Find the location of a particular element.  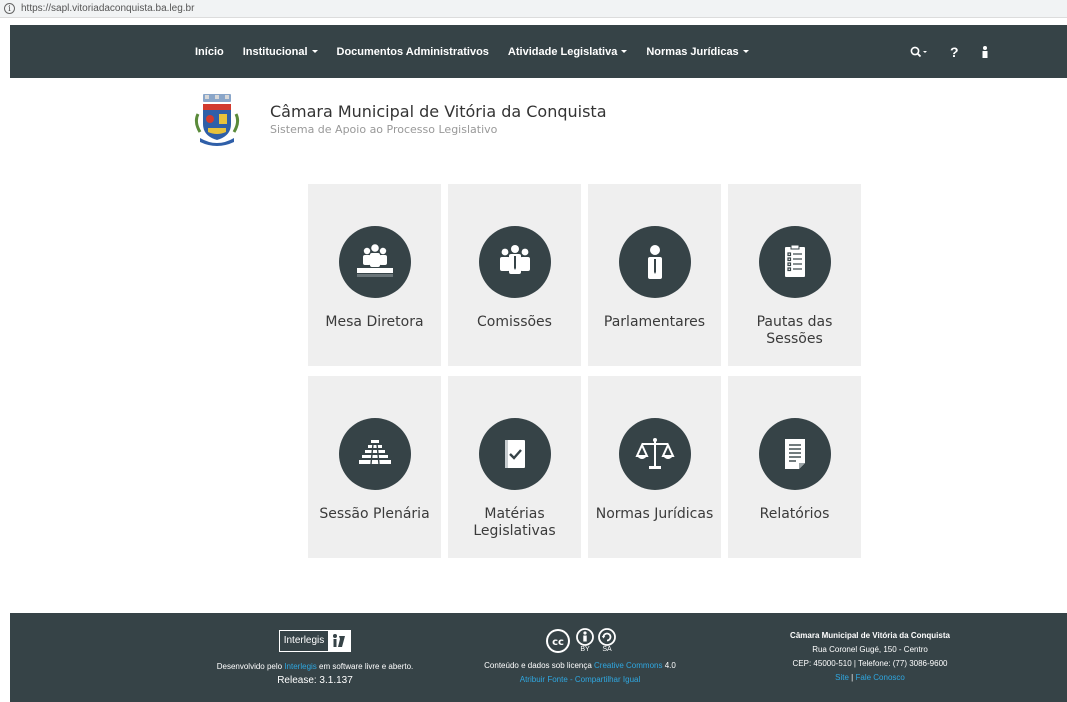

license-prefix: Conteúdo e dados sob licença is located at coordinates (539, 665).